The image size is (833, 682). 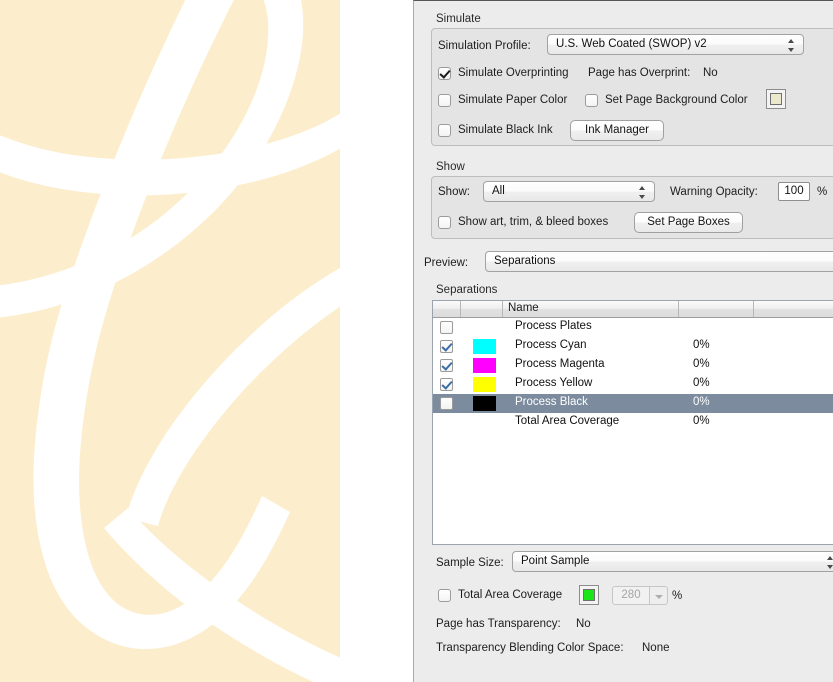 What do you see at coordinates (470, 563) in the screenshot?
I see `sample-size-label: Sample Size:` at bounding box center [470, 563].